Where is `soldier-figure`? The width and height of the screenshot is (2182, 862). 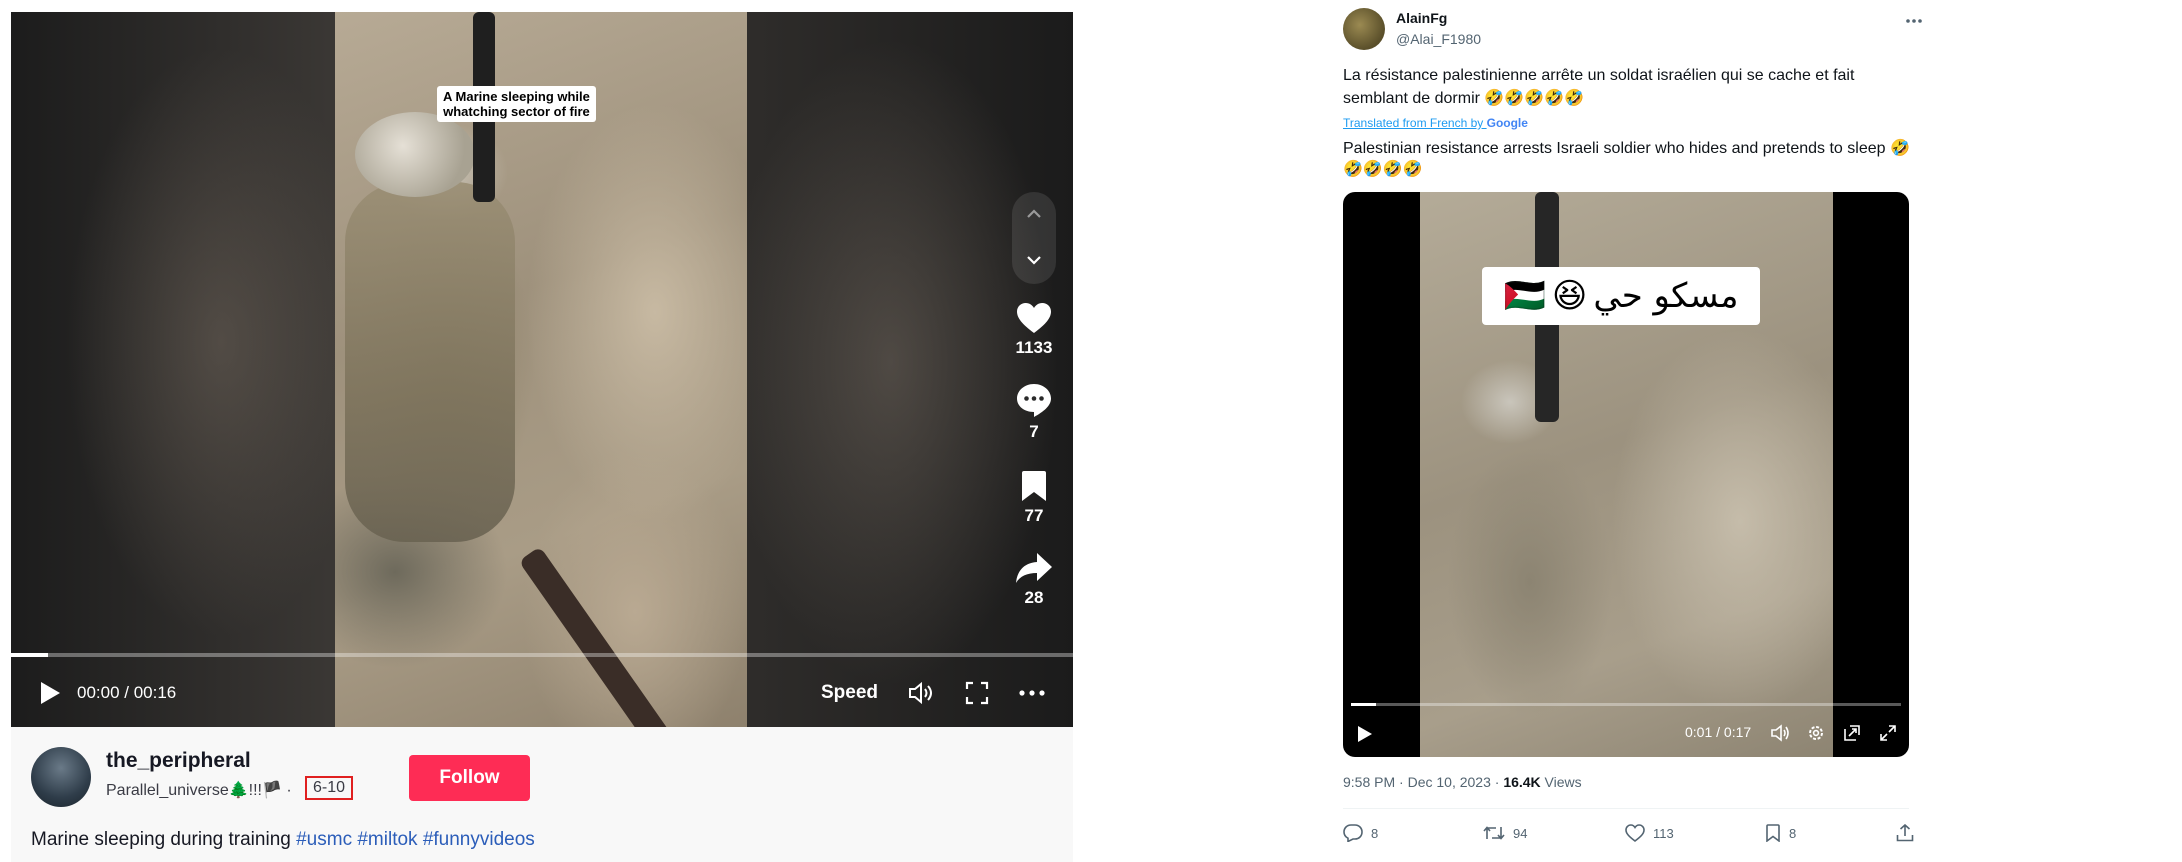
soldier-figure is located at coordinates (430, 362).